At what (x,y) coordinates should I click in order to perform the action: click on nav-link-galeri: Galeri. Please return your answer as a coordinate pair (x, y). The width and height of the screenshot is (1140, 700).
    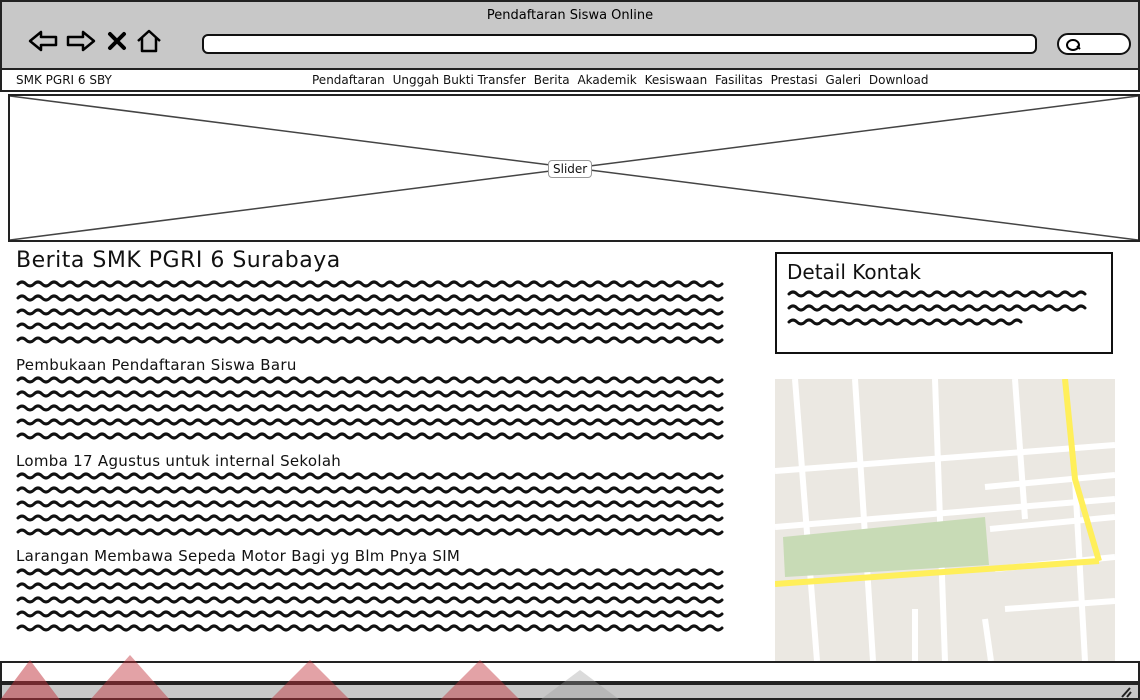
    Looking at the image, I should click on (843, 80).